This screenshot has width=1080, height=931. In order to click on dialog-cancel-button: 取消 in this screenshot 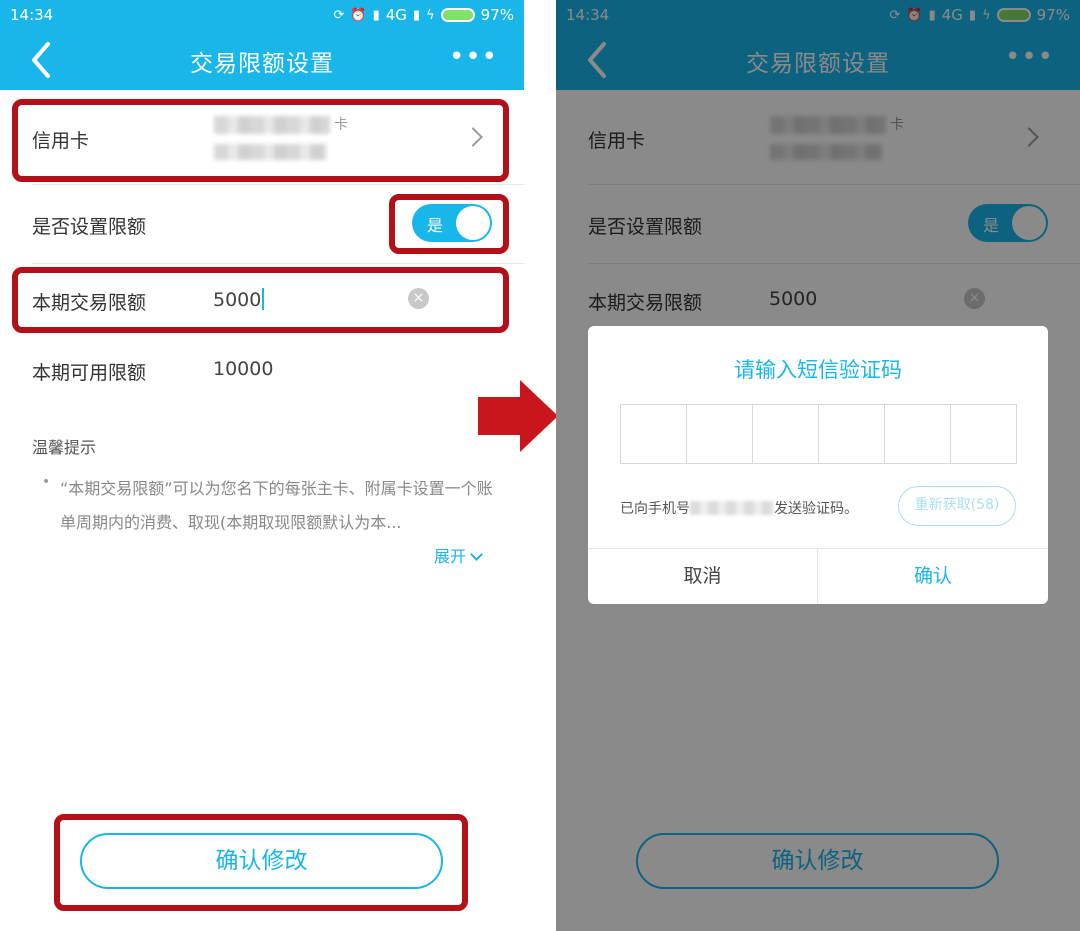, I will do `click(703, 576)`.